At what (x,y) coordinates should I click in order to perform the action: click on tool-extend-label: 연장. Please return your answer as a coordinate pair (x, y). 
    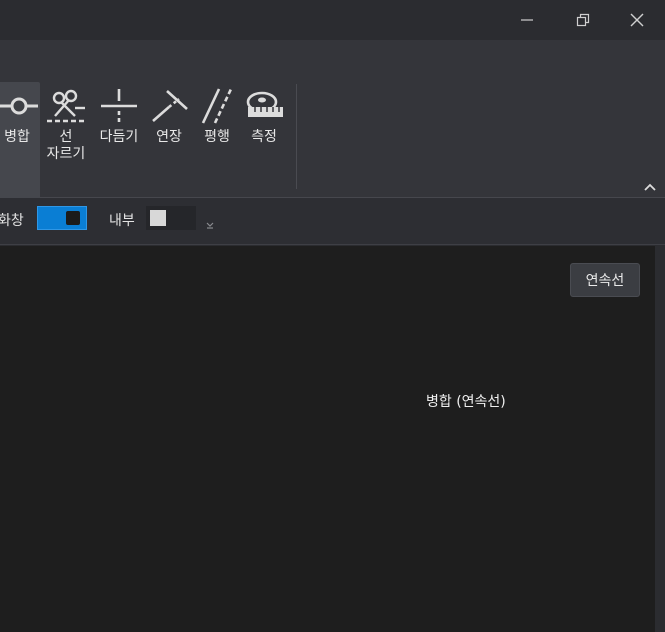
    Looking at the image, I should click on (169, 137).